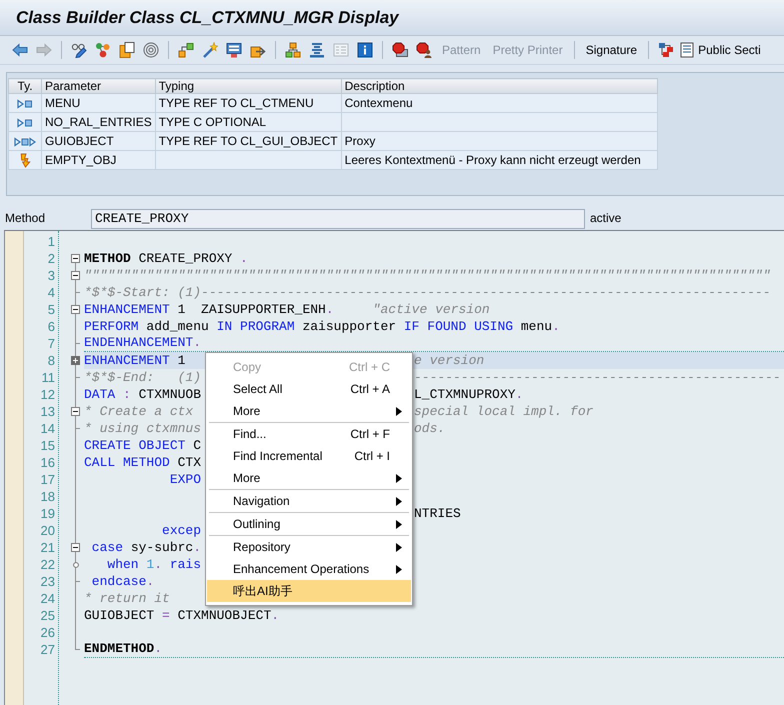 The height and width of the screenshot is (705, 784). I want to click on hierarchy-icon, so click(293, 50).